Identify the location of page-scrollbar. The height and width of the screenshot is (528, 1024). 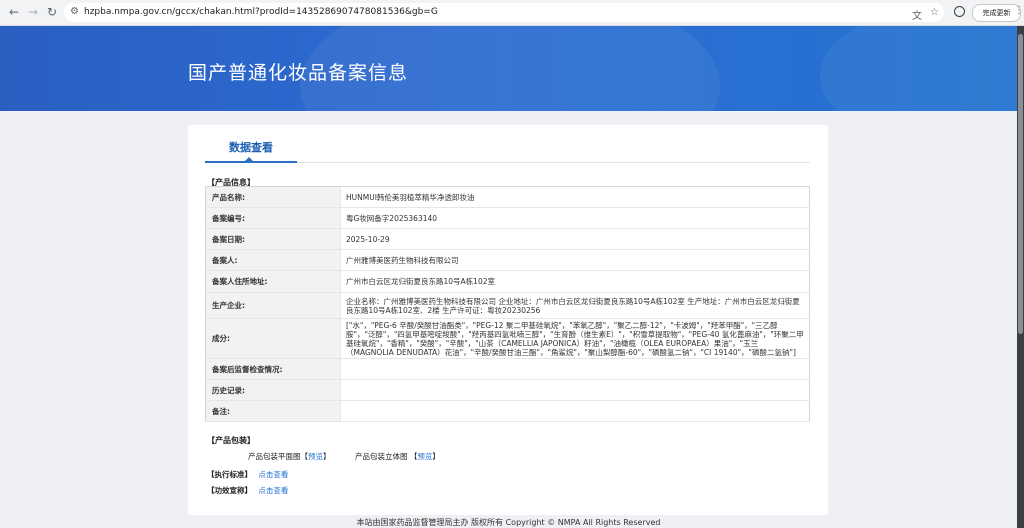
(1020, 277).